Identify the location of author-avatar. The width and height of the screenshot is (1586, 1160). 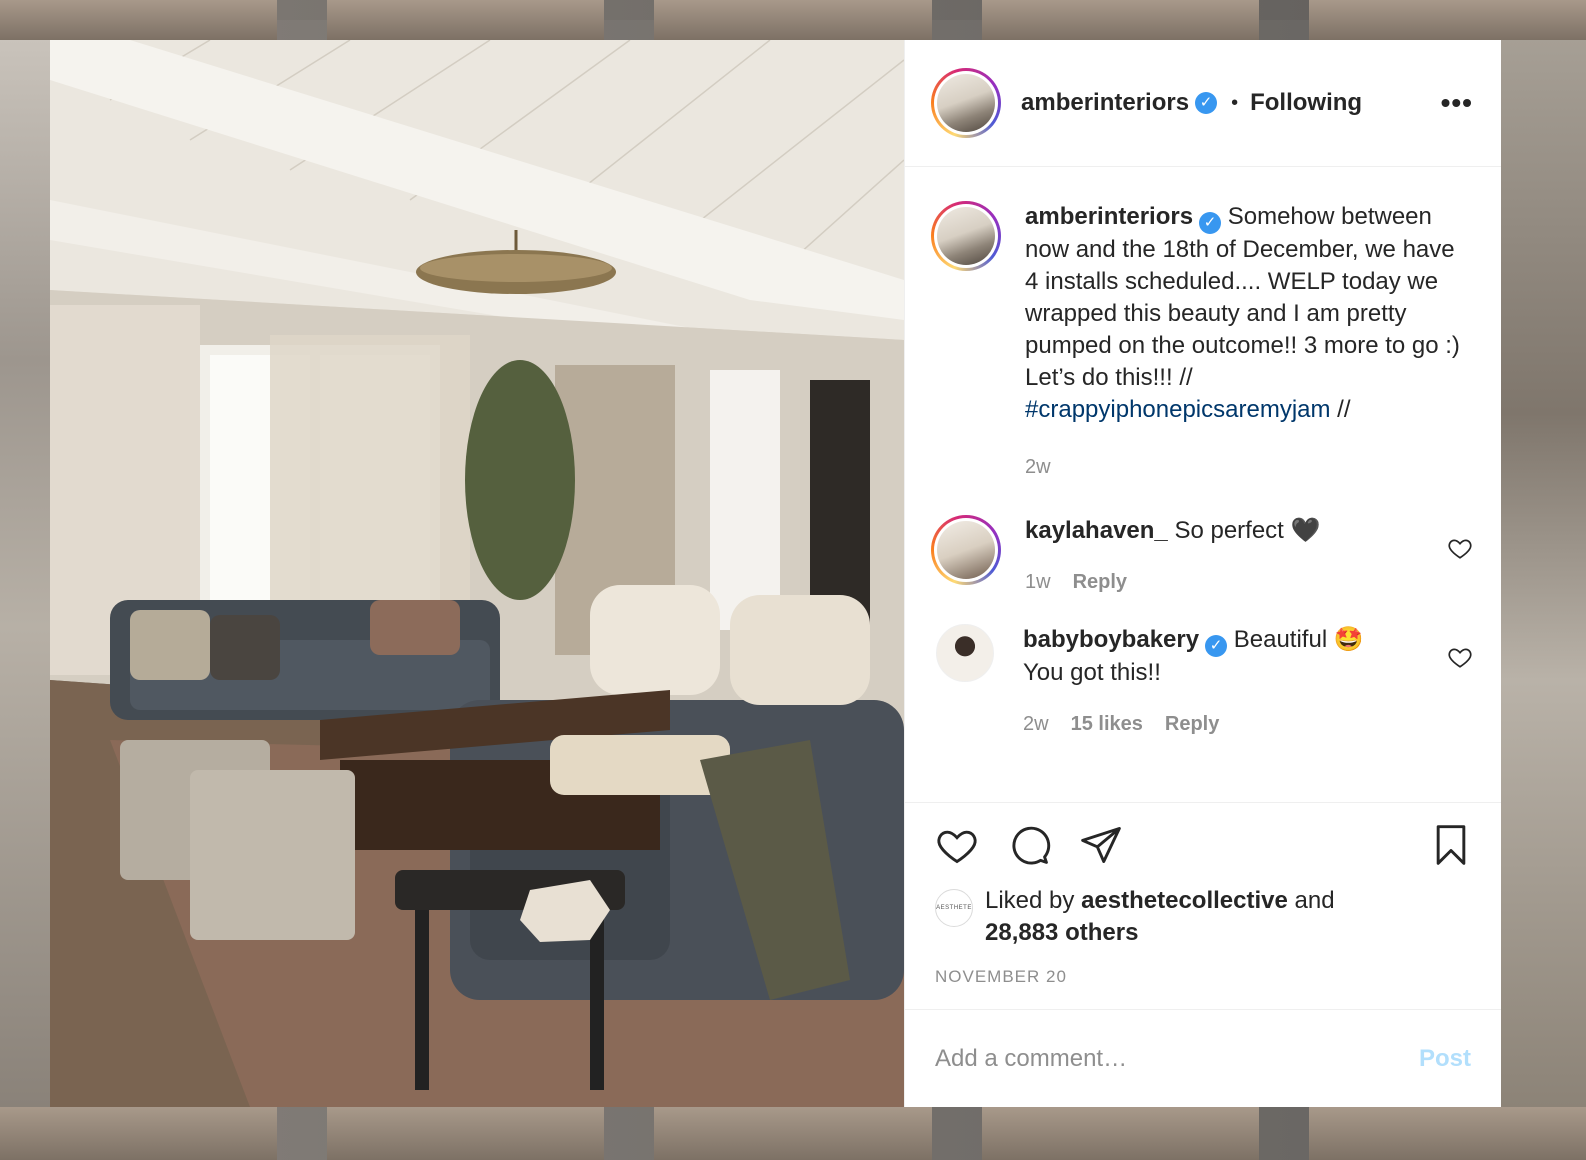
(966, 103).